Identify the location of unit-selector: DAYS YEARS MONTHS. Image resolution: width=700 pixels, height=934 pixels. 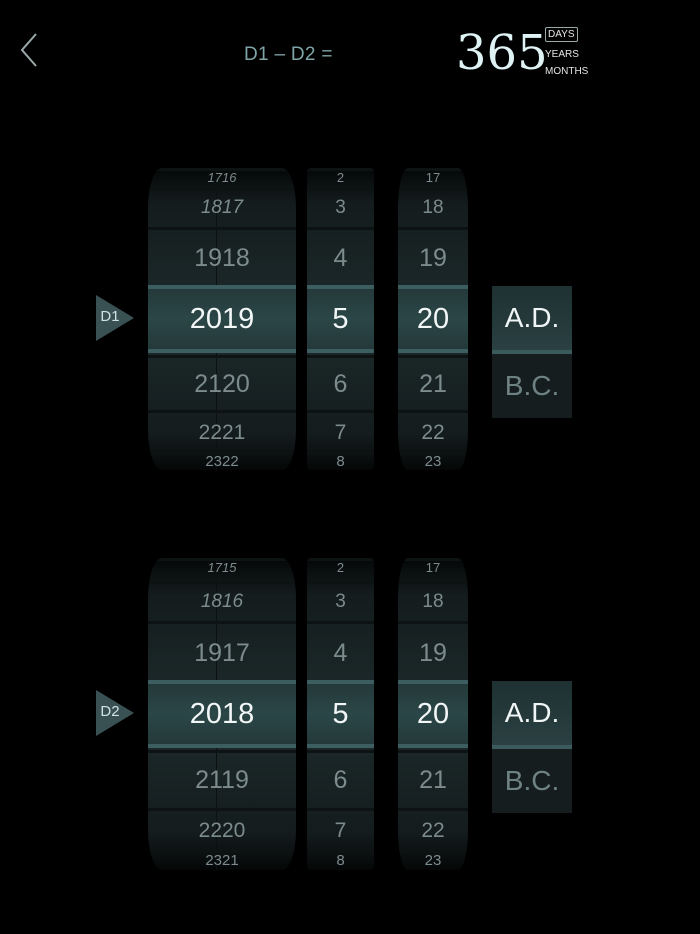
(566, 53).